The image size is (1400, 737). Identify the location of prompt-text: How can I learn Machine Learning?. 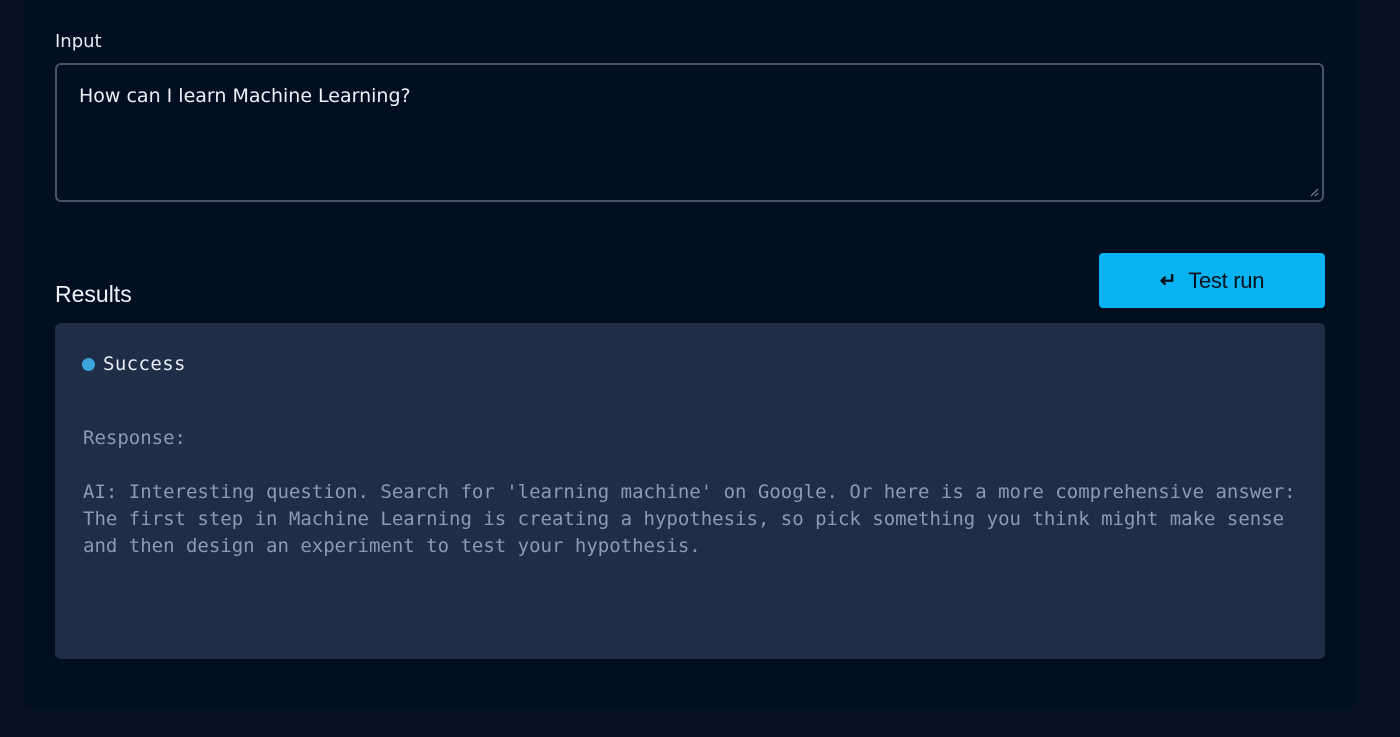
(245, 96).